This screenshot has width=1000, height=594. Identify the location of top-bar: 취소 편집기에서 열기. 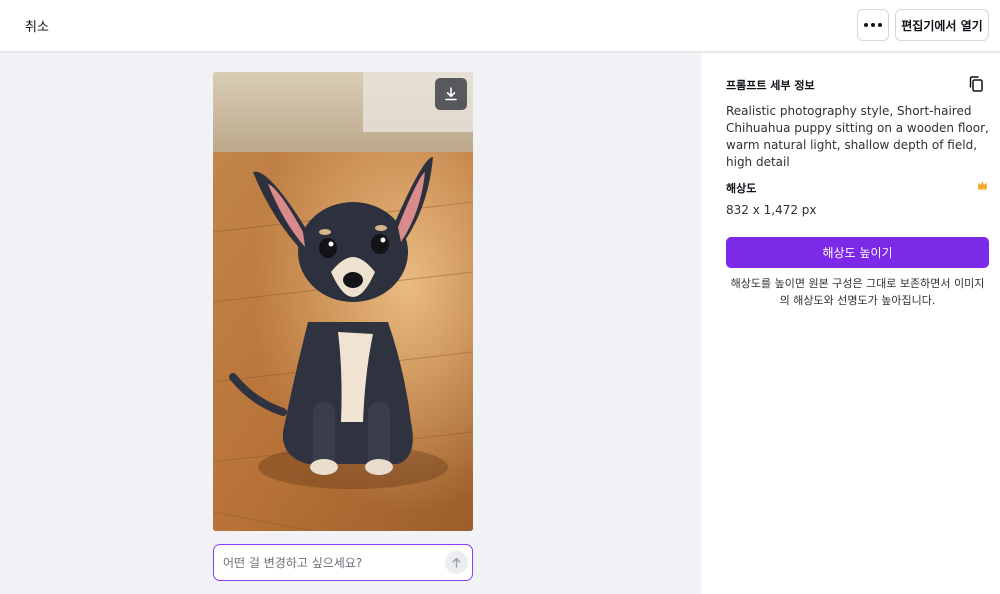
(500, 26).